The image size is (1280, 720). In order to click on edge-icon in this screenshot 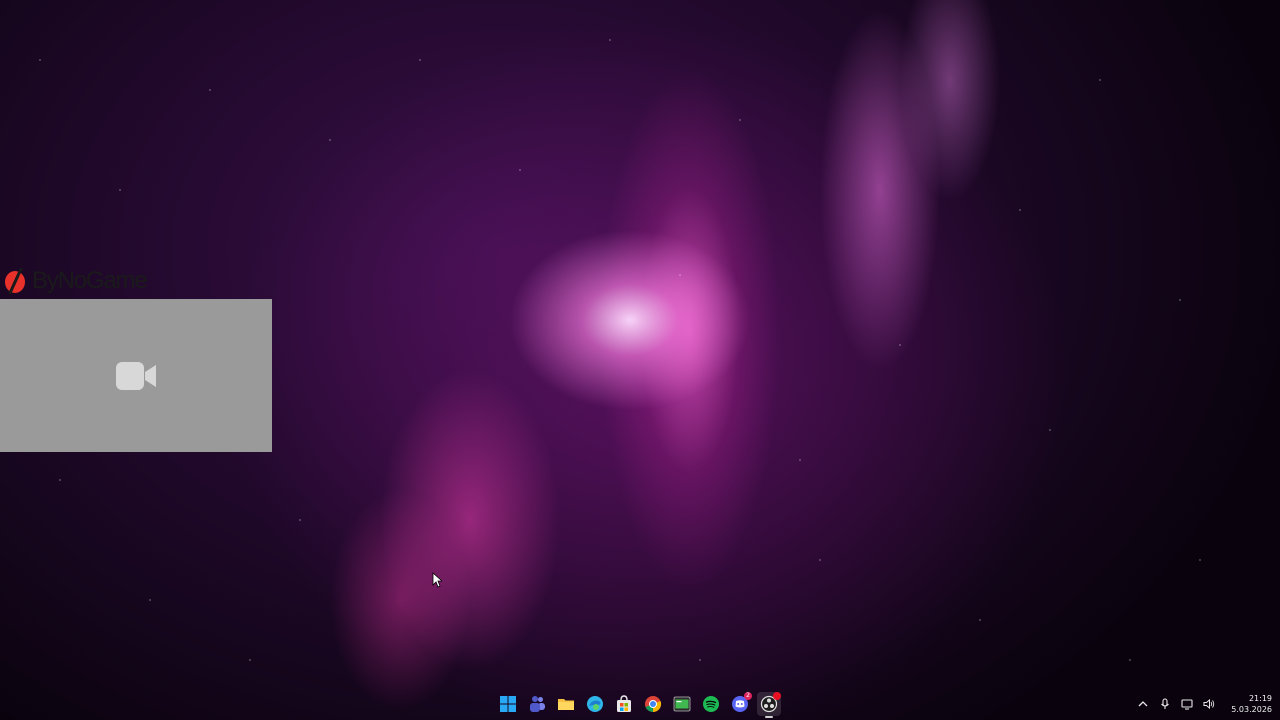, I will do `click(595, 704)`.